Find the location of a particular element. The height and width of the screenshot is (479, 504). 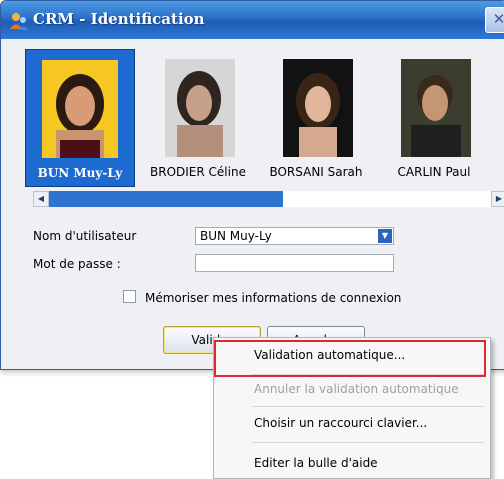

user-name: BRODIER Céline is located at coordinates (198, 172).